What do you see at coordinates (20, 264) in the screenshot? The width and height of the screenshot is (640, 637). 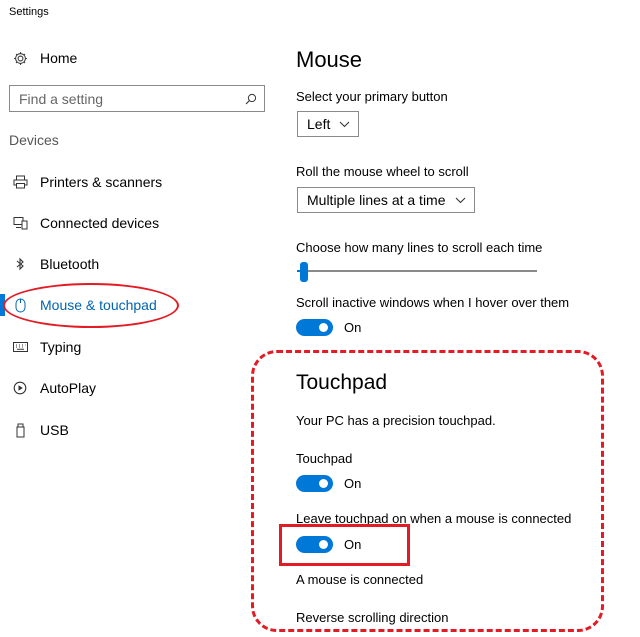 I see `bluetooth-icon` at bounding box center [20, 264].